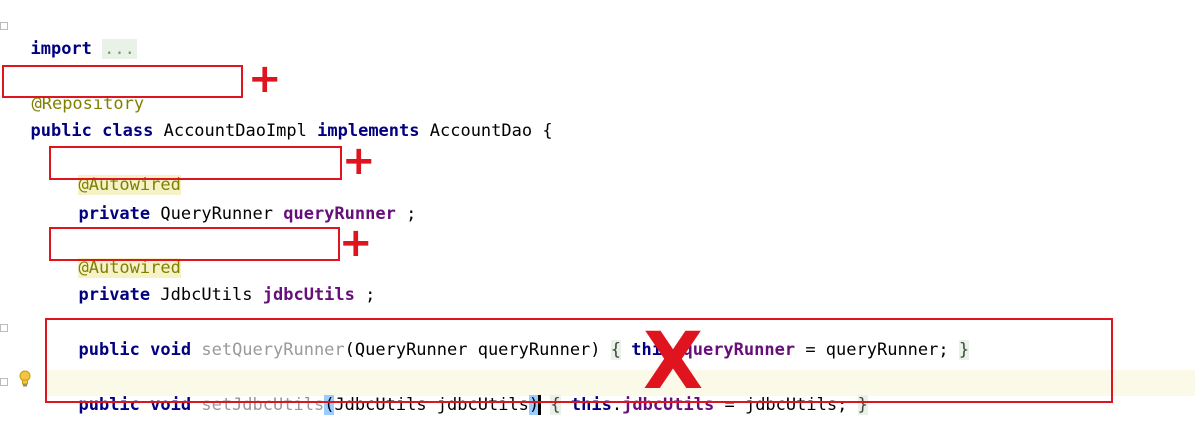 The width and height of the screenshot is (1195, 421). Describe the element at coordinates (547, 131) in the screenshot. I see `brace: {` at that location.